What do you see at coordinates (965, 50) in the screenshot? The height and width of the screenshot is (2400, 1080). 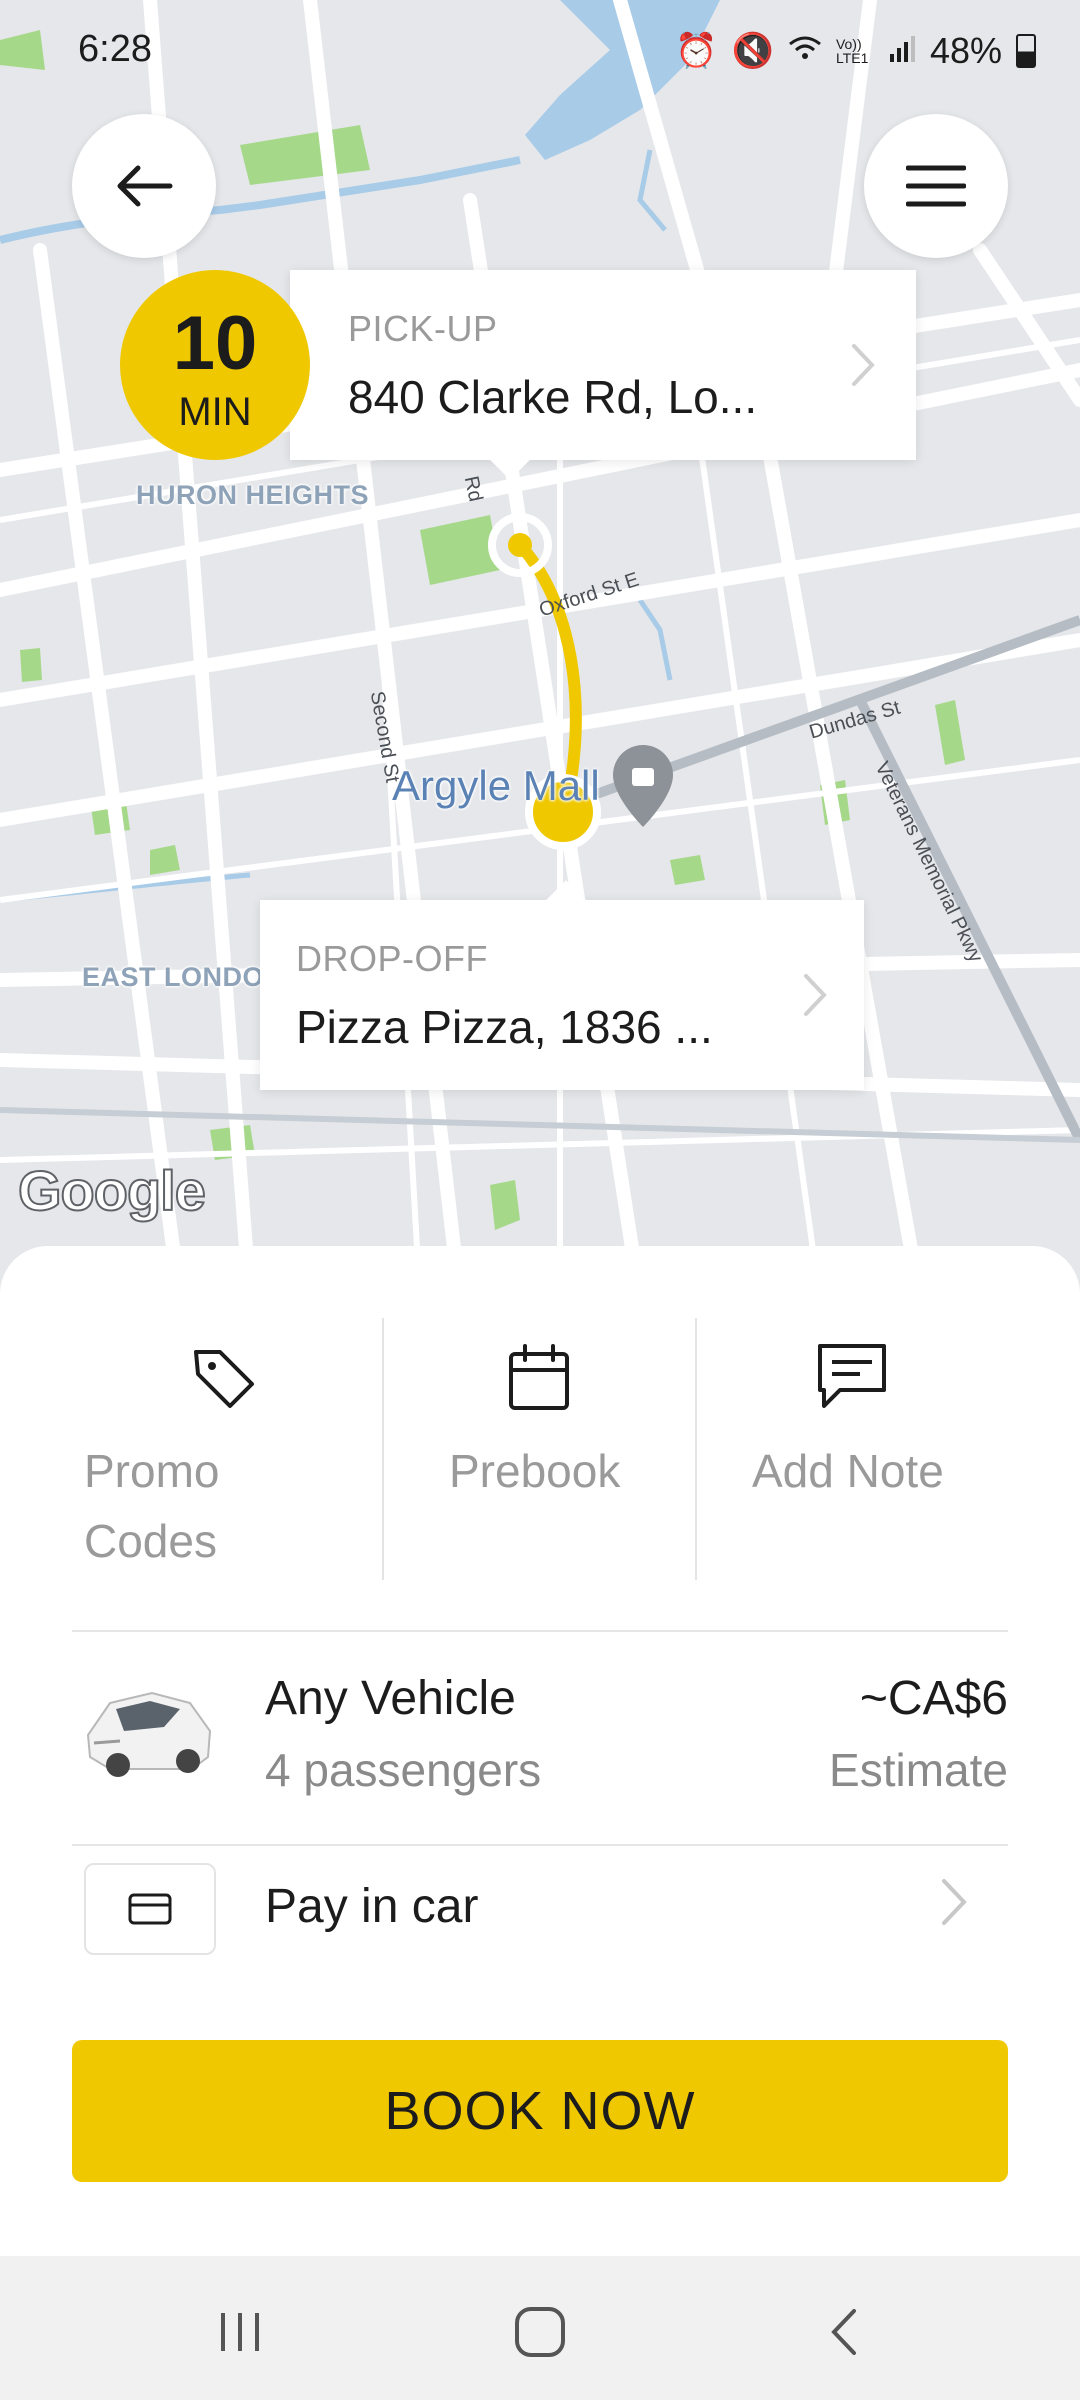 I see `battery-percent: 48%` at bounding box center [965, 50].